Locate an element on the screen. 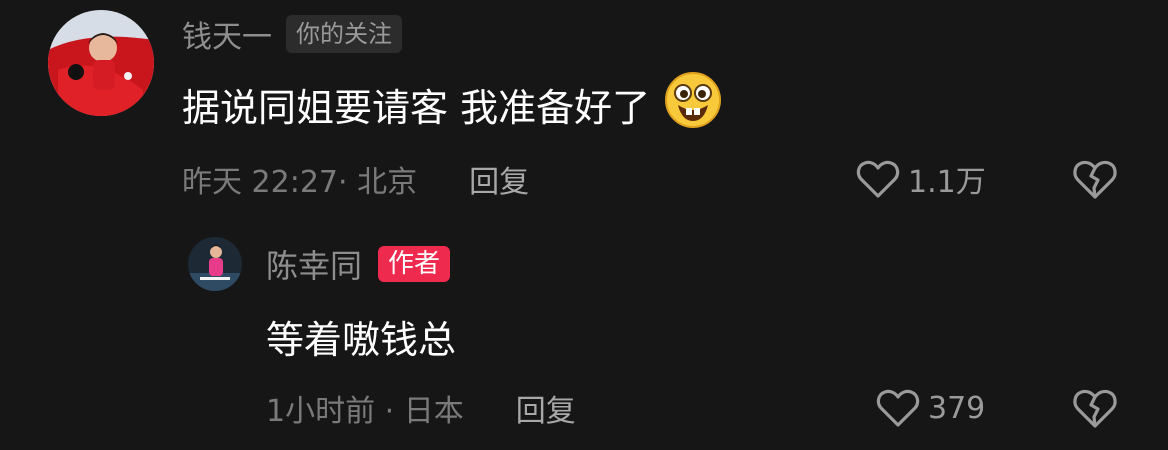 This screenshot has height=450, width=1168. like-count: 1.1万 is located at coordinates (947, 182).